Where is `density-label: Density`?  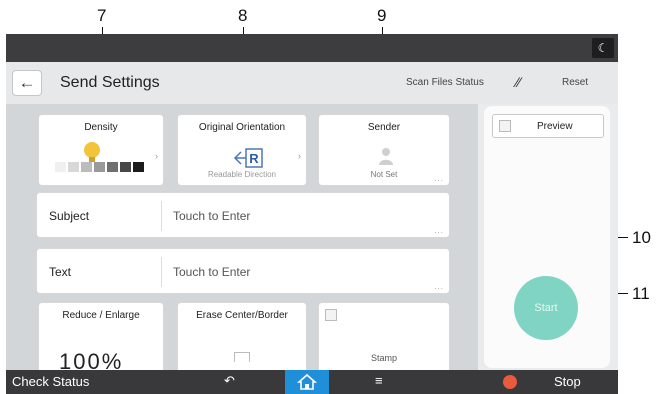
density-label: Density is located at coordinates (101, 127).